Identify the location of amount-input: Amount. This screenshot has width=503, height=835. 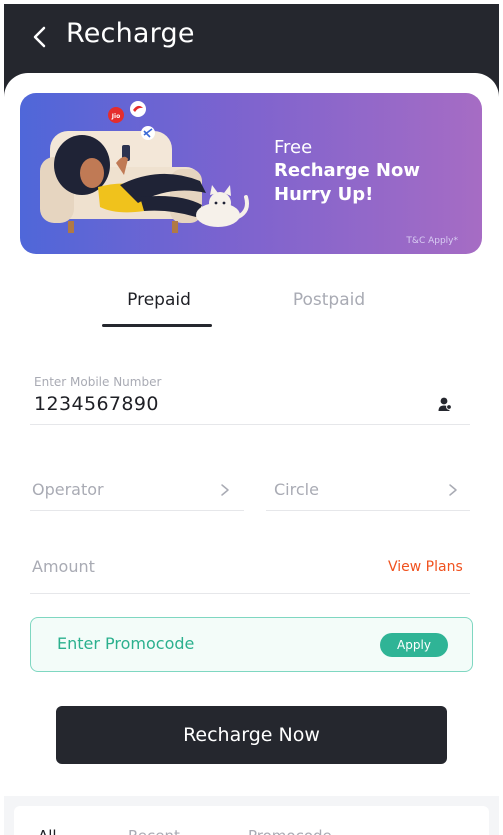
(63, 566).